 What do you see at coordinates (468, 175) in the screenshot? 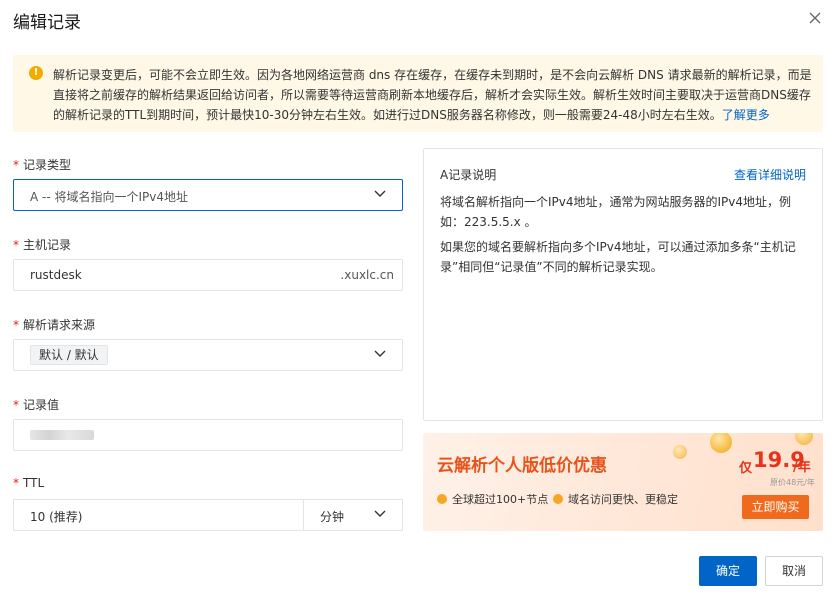
I see `info-title: A记录说明` at bounding box center [468, 175].